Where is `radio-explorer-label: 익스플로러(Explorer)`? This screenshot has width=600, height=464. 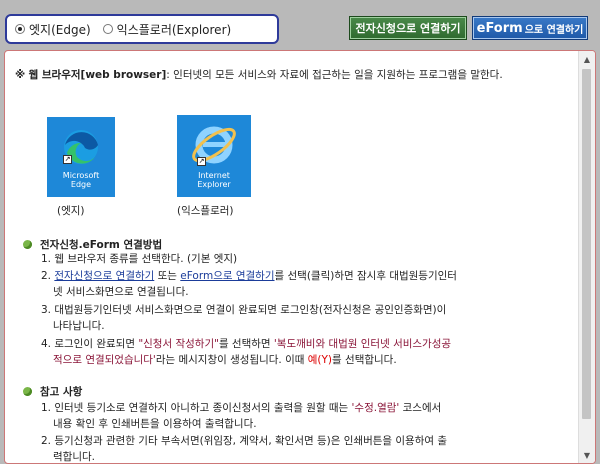 radio-explorer-label: 익스플로러(Explorer) is located at coordinates (174, 29).